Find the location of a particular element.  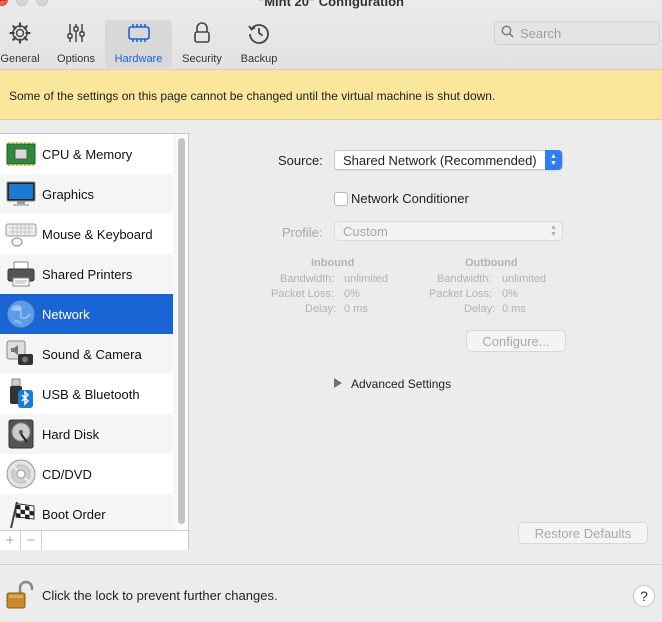

outbound-delay-label: Delay: is located at coordinates (480, 309).